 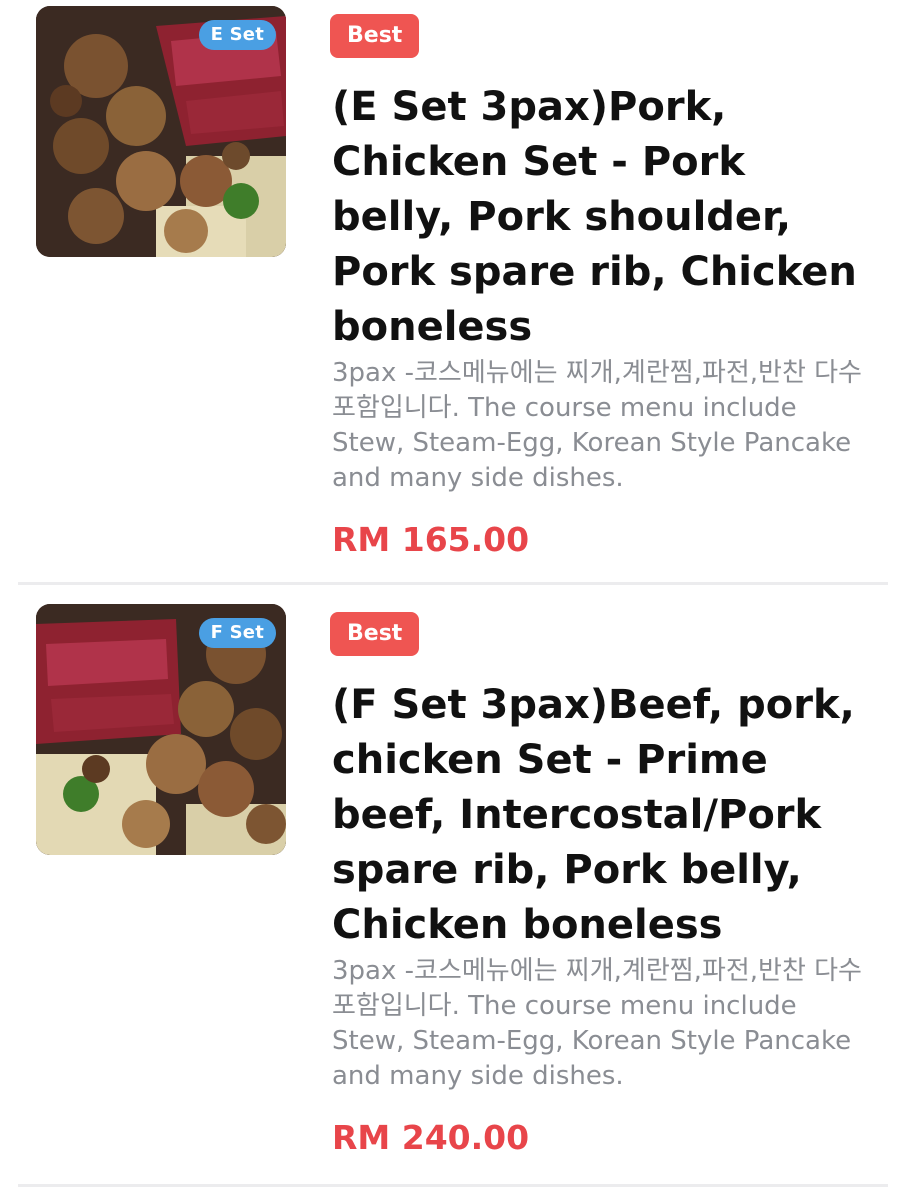 I want to click on set-badge: F Set, so click(x=237, y=633).